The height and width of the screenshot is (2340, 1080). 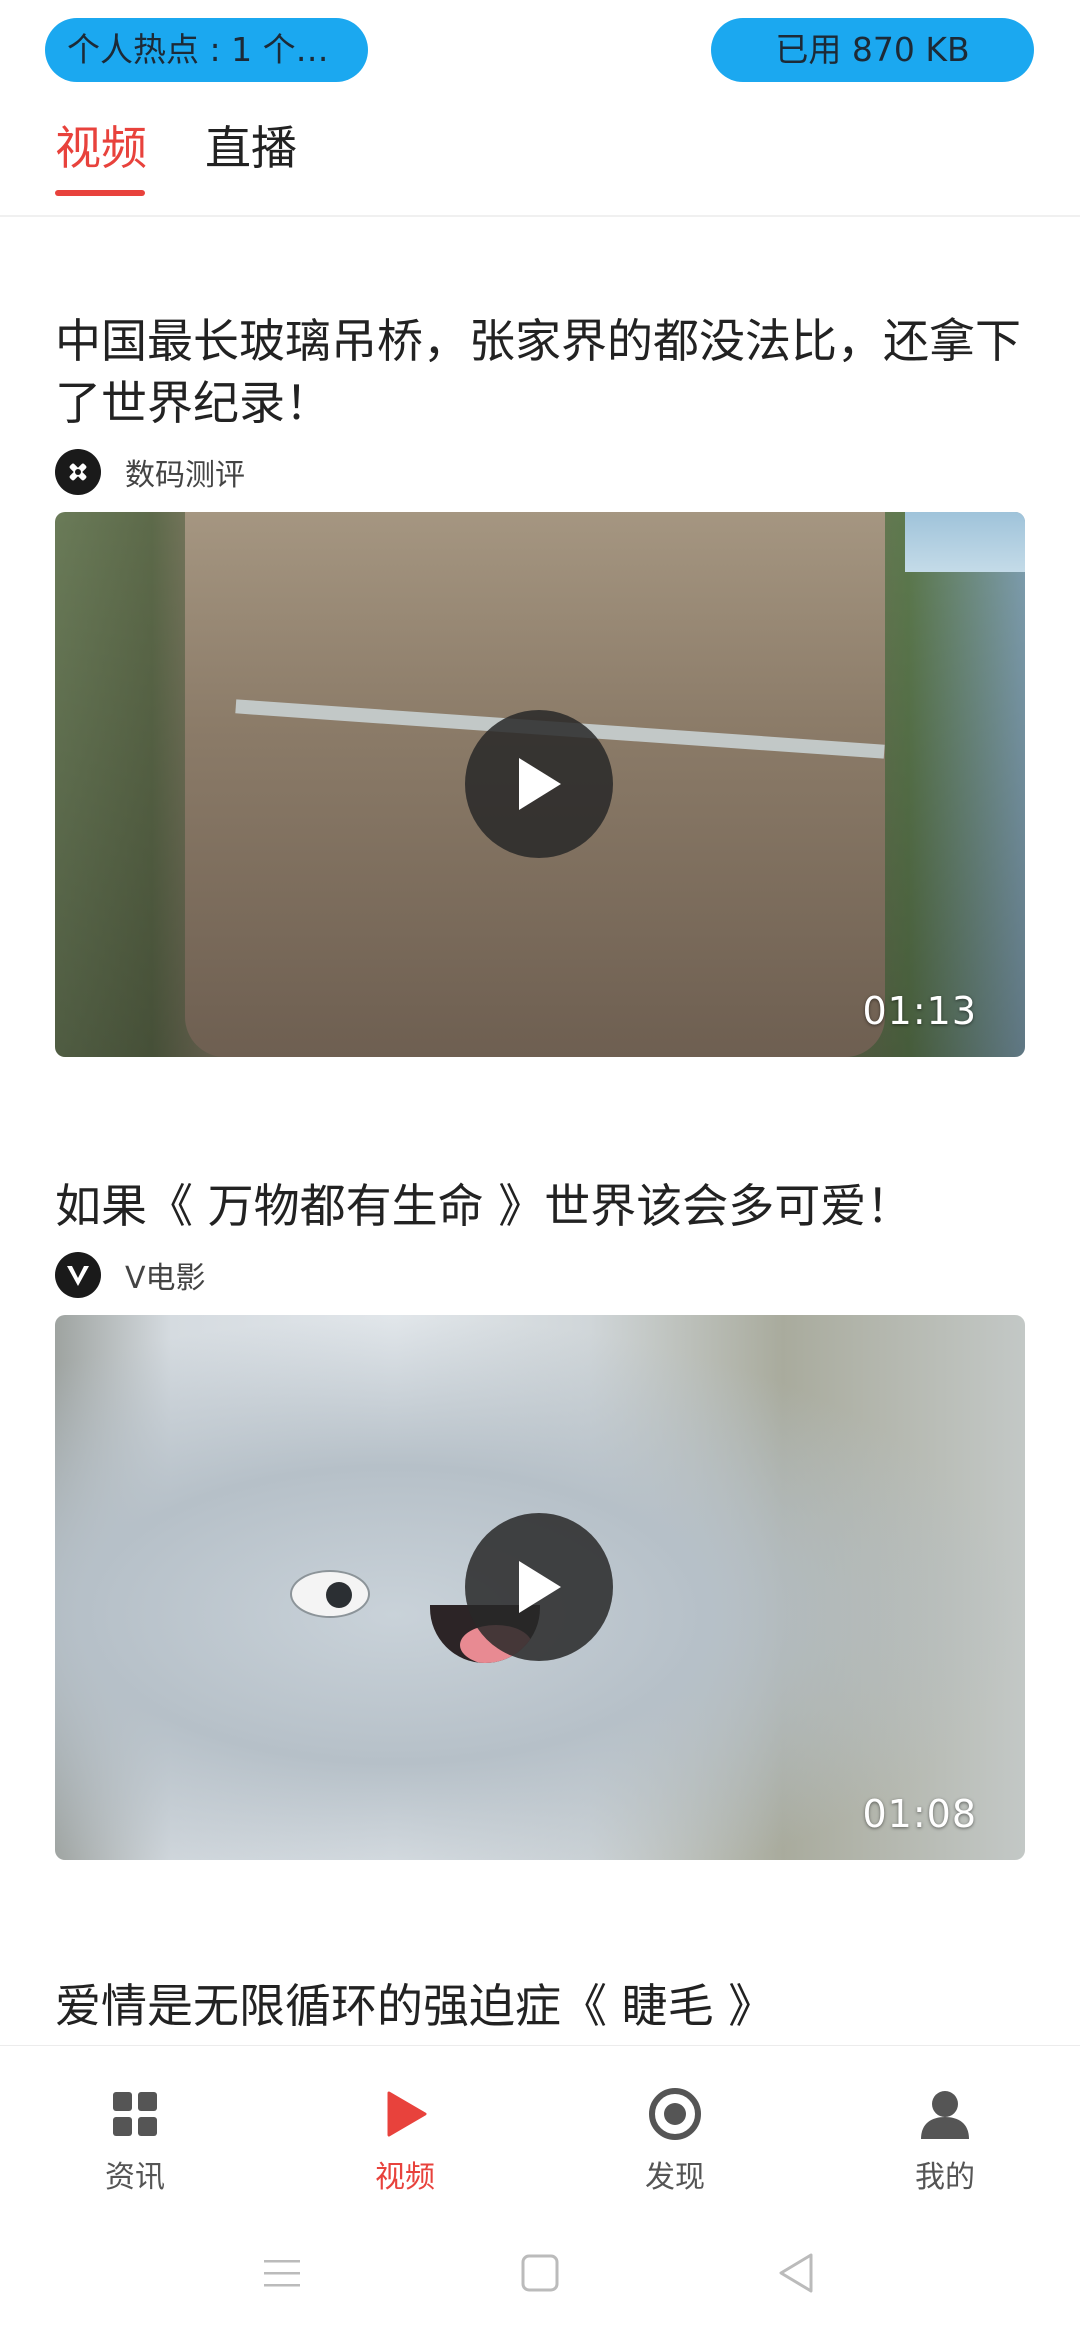 I want to click on back-icon, so click(x=795, y=2273).